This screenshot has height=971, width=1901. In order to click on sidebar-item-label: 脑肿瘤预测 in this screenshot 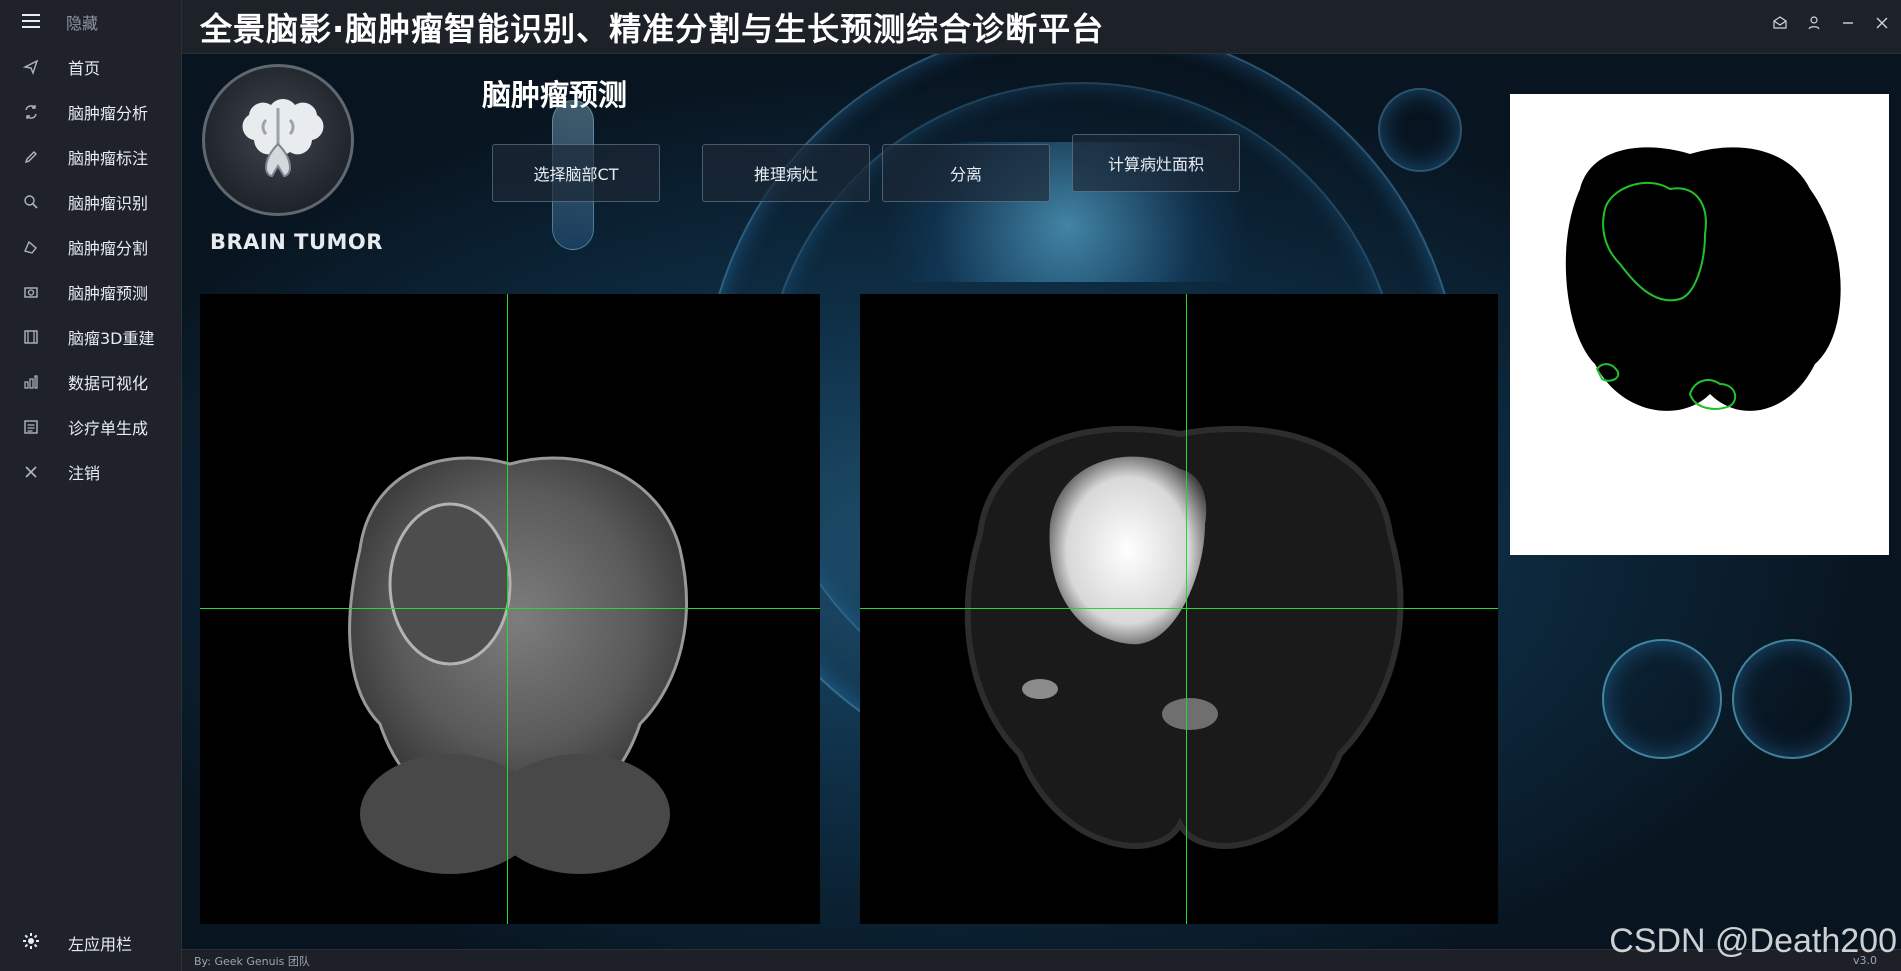, I will do `click(108, 293)`.